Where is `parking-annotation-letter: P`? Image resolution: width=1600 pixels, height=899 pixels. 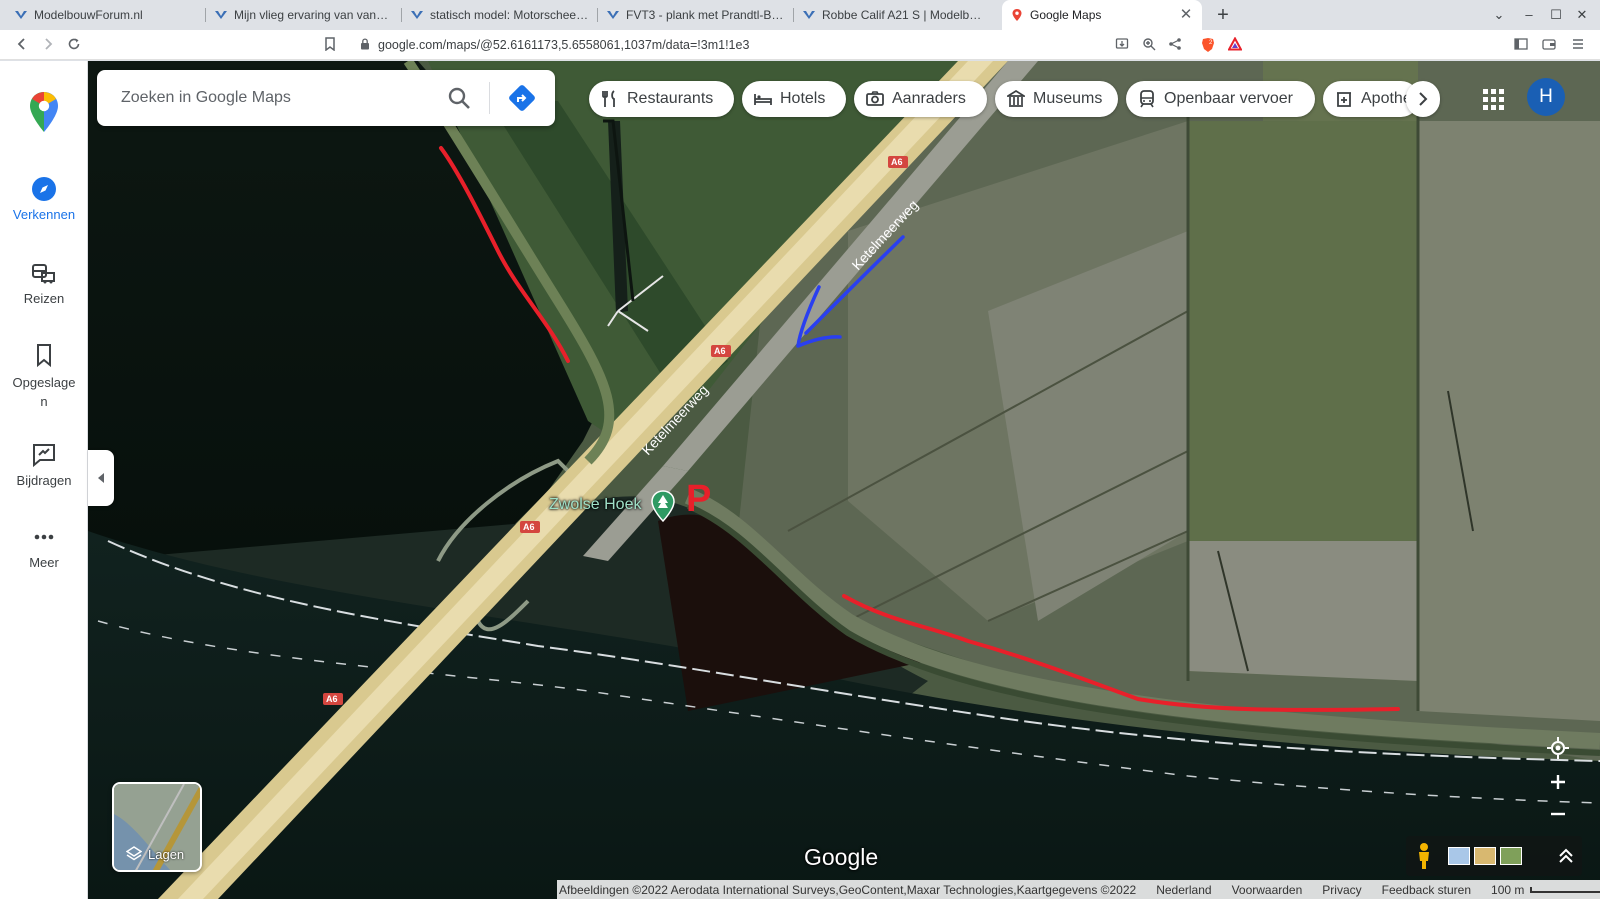 parking-annotation-letter: P is located at coordinates (698, 499).